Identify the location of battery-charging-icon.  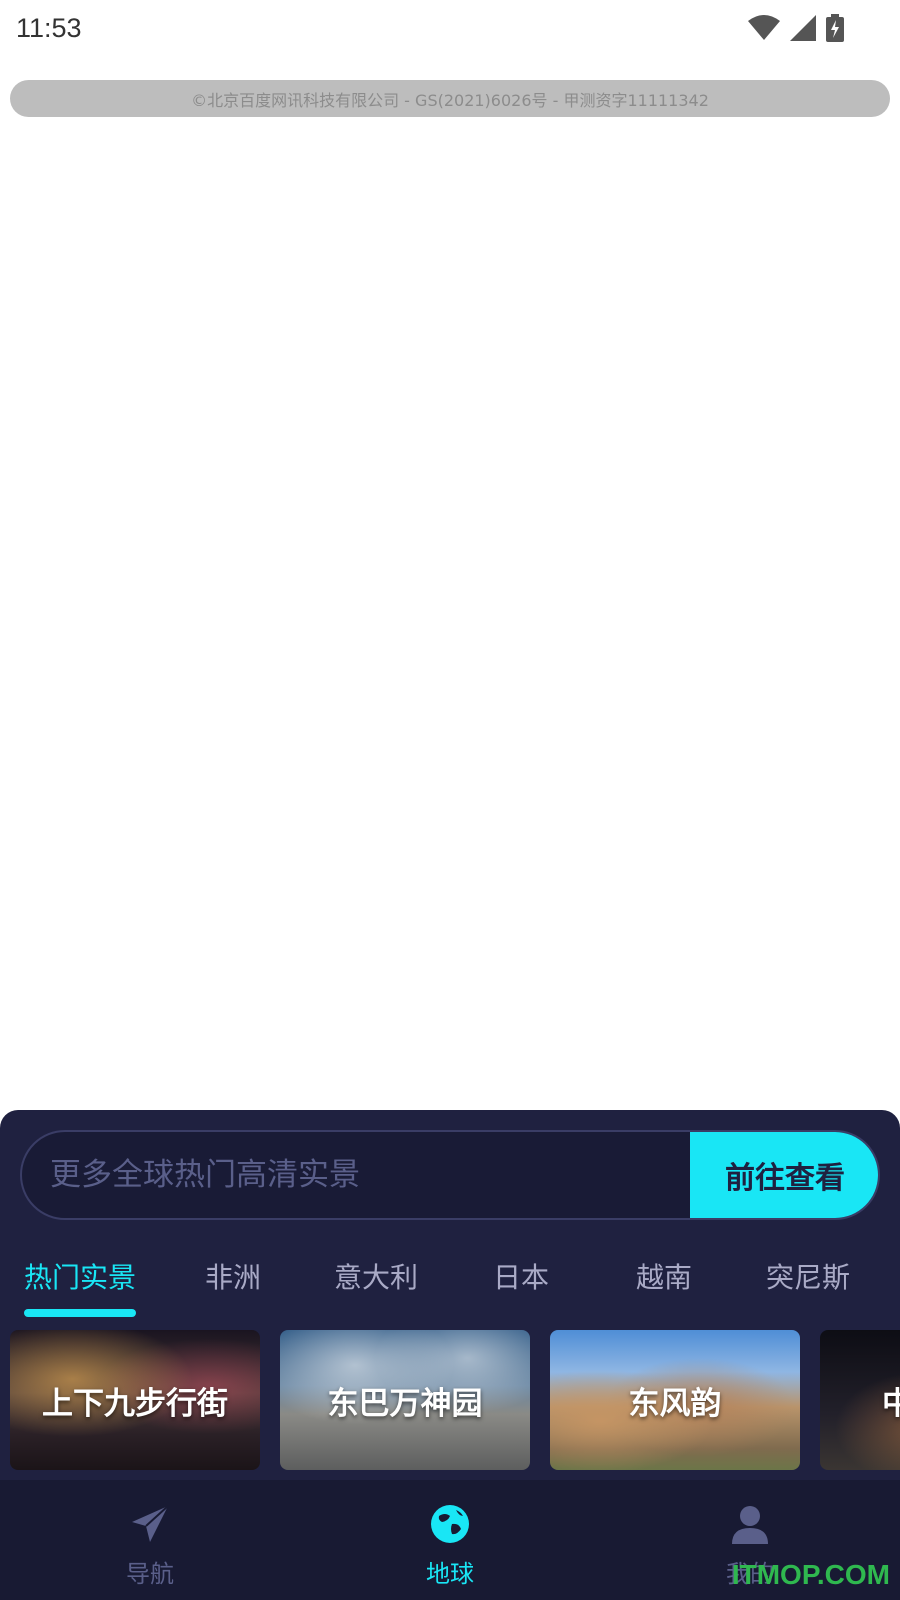
(835, 28).